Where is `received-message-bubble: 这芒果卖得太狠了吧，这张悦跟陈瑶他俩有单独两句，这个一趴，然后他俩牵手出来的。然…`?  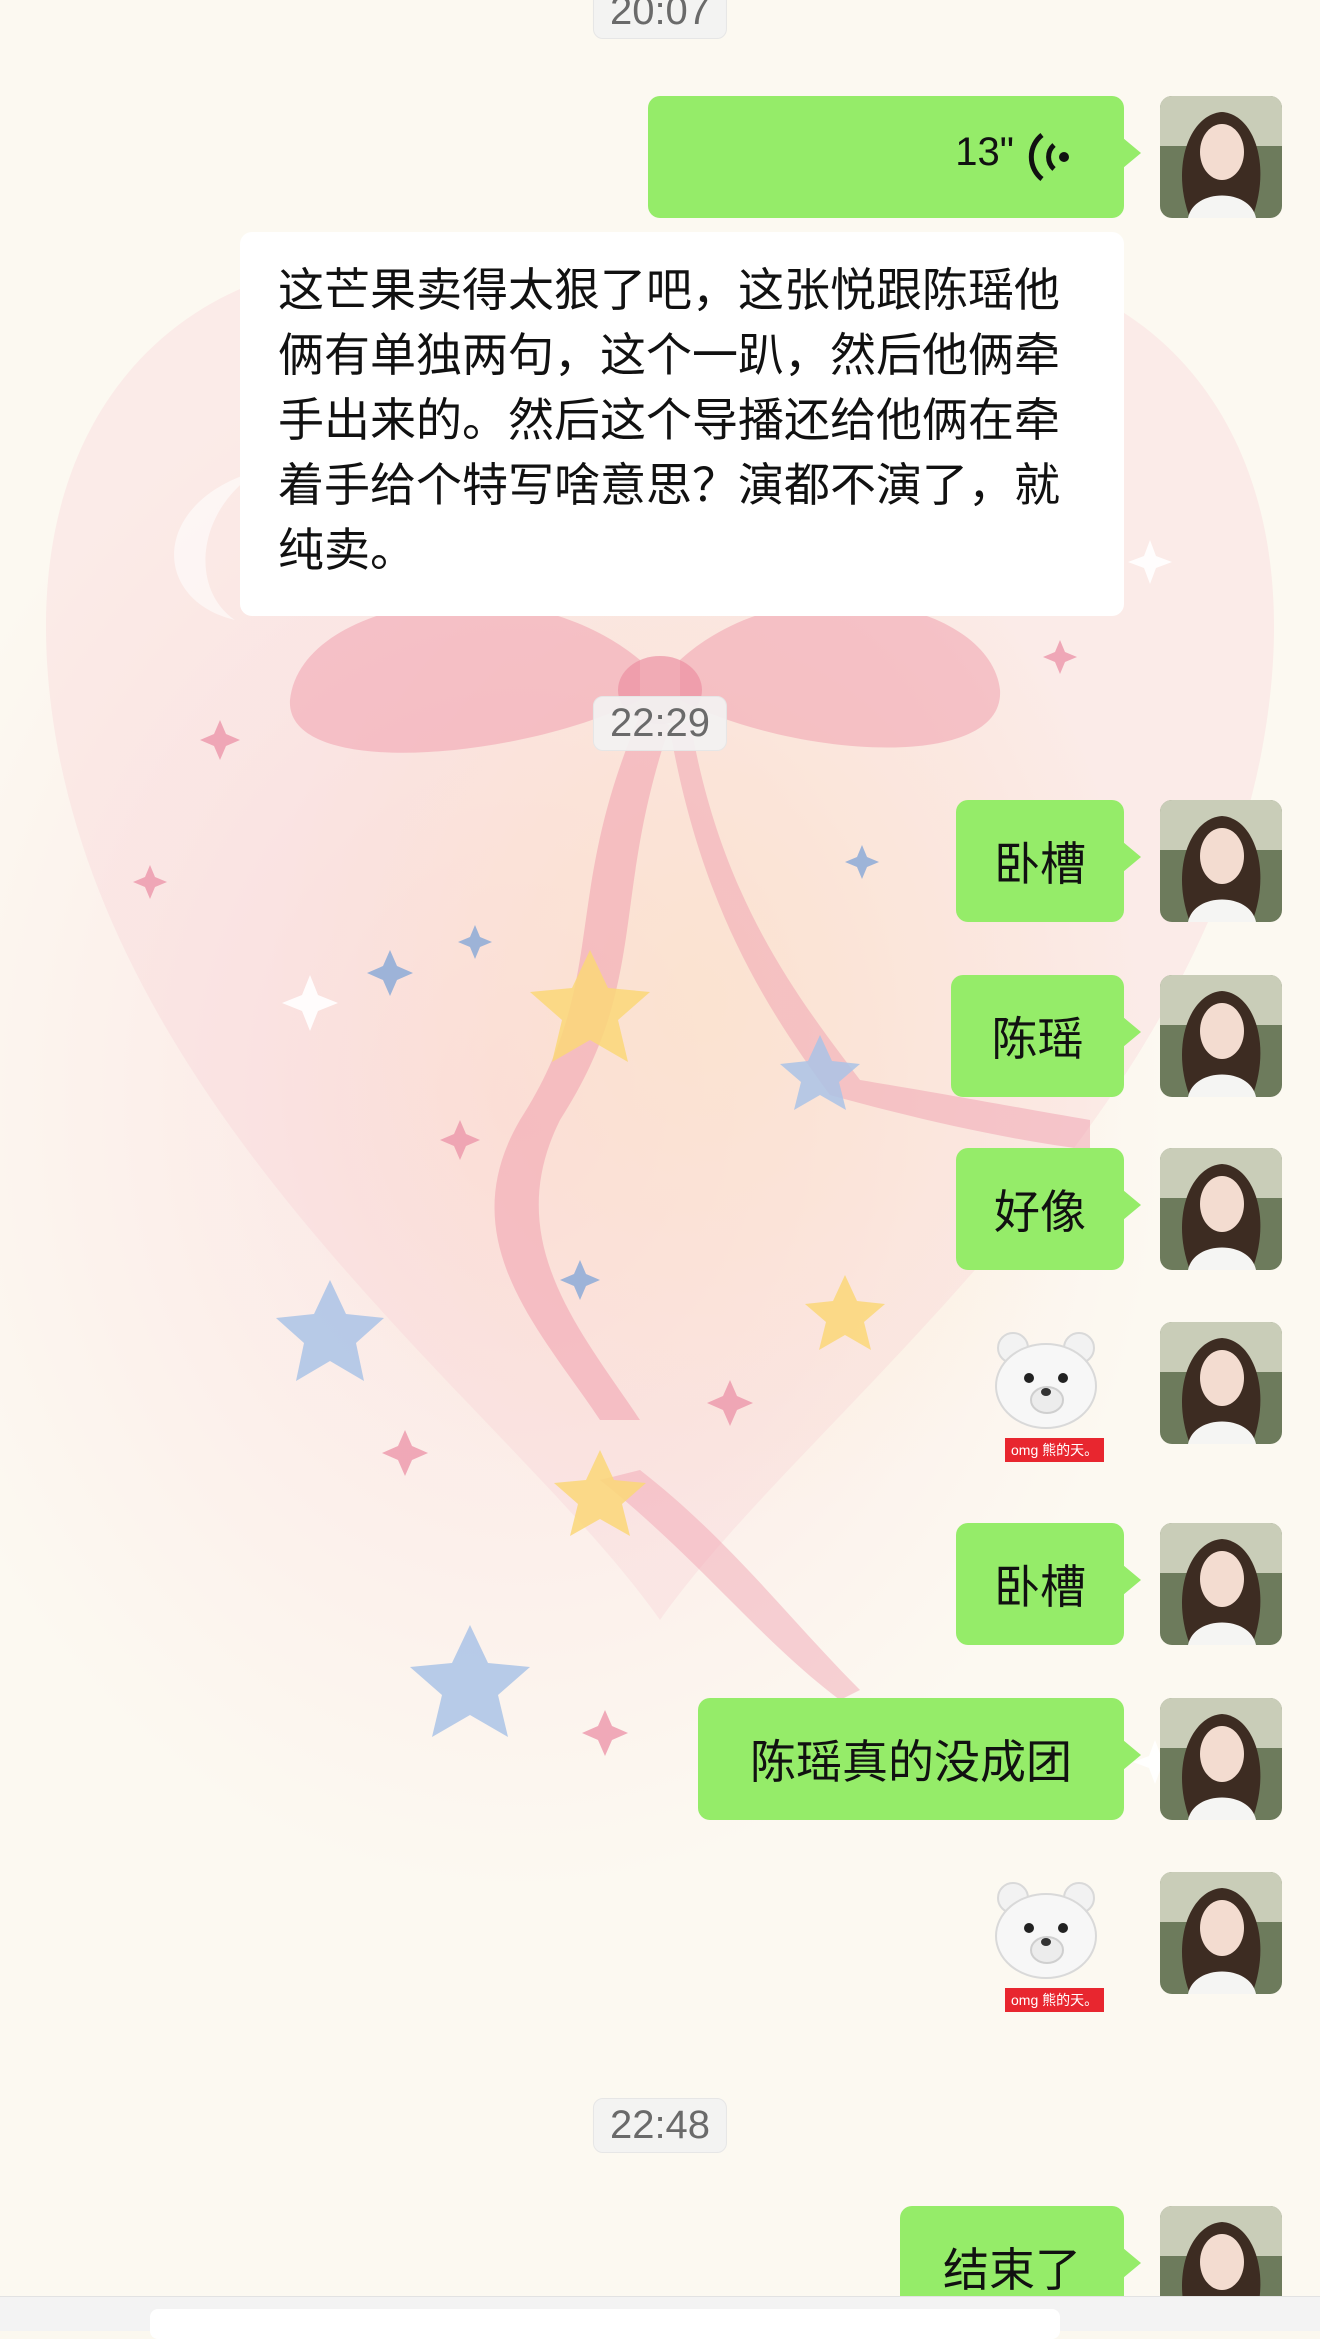 received-message-bubble: 这芒果卖得太狠了吧，这张悦跟陈瑶他俩有单独两句，这个一趴，然后他俩牵手出来的。然… is located at coordinates (682, 424).